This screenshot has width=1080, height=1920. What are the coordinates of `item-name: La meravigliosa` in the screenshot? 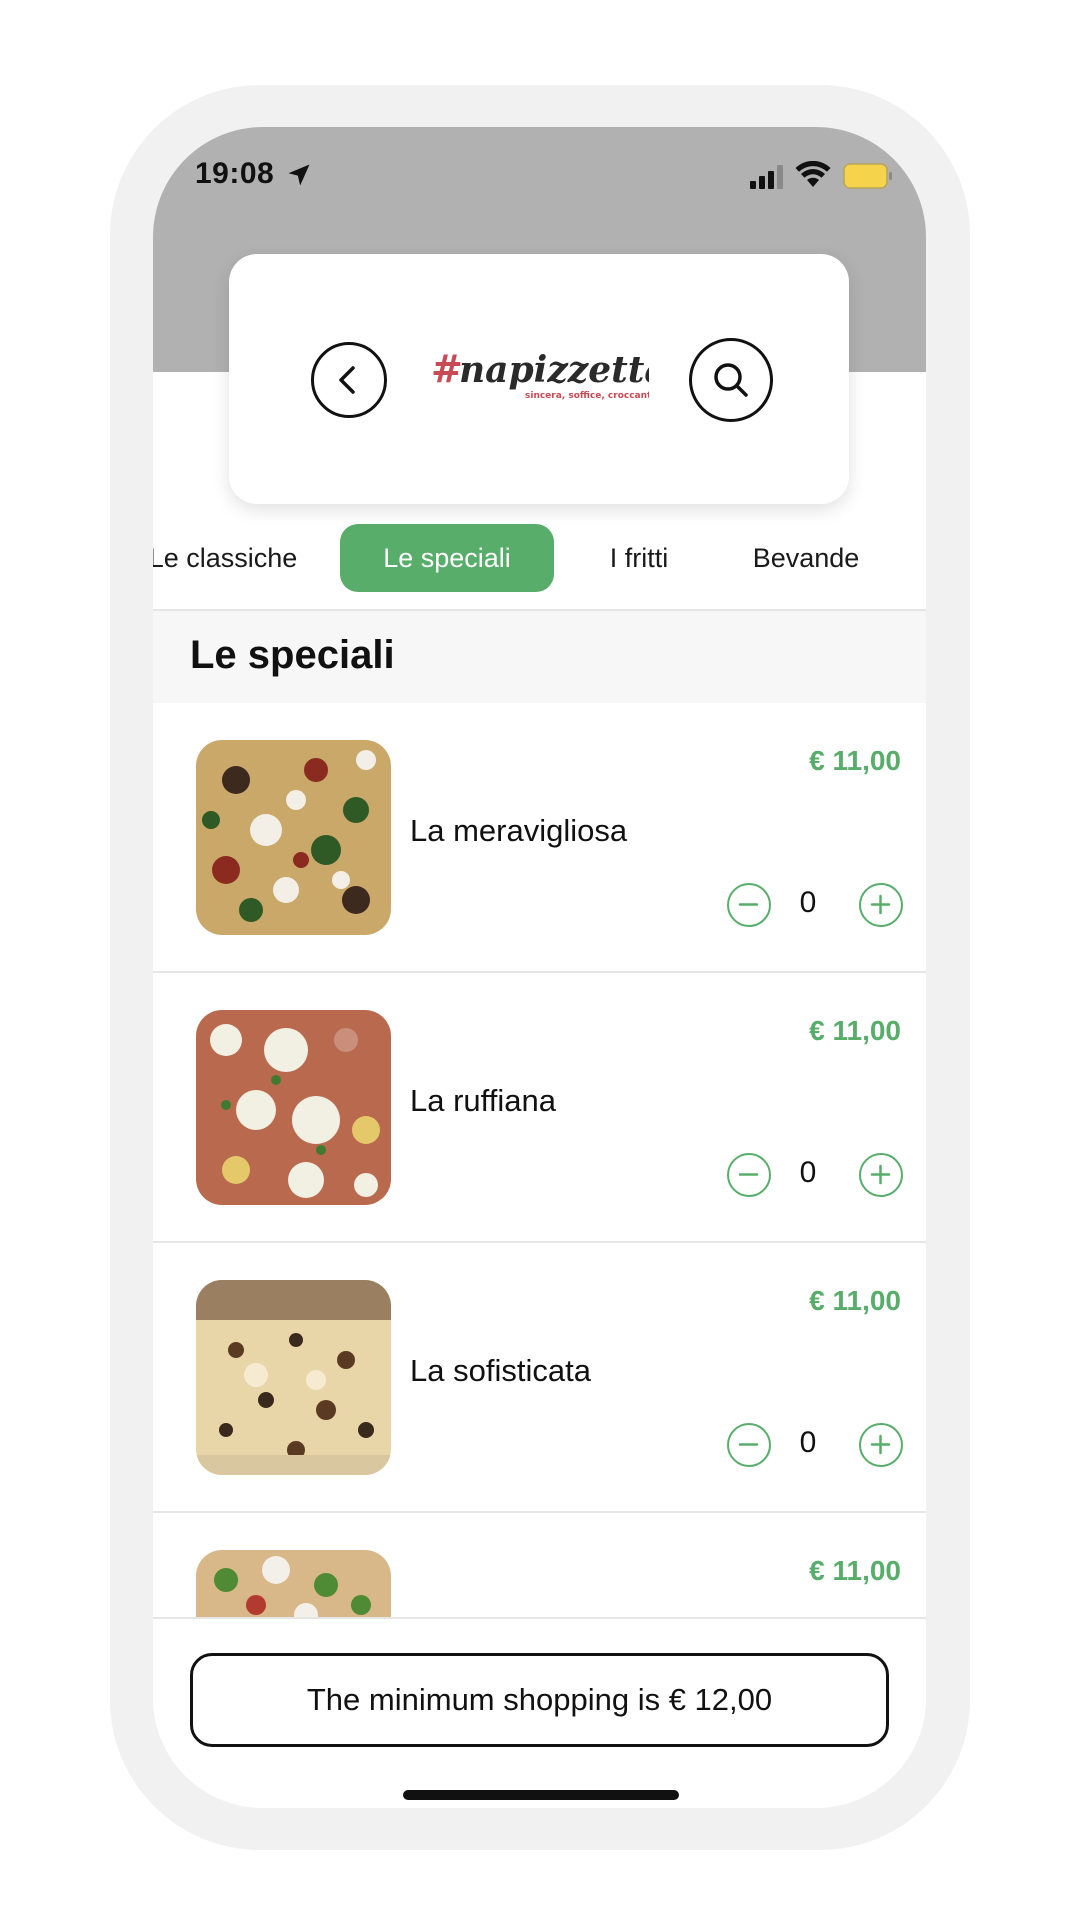 It's located at (519, 830).